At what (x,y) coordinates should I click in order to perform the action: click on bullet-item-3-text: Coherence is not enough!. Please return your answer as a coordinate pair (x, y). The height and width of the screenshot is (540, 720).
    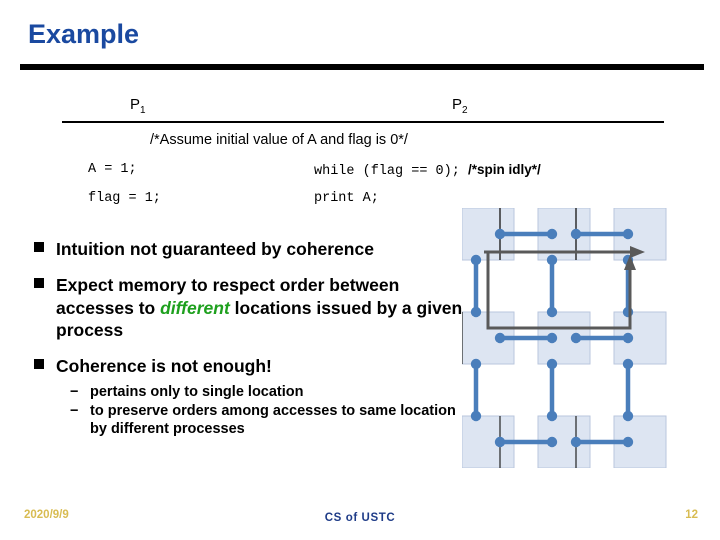
    Looking at the image, I should click on (164, 366).